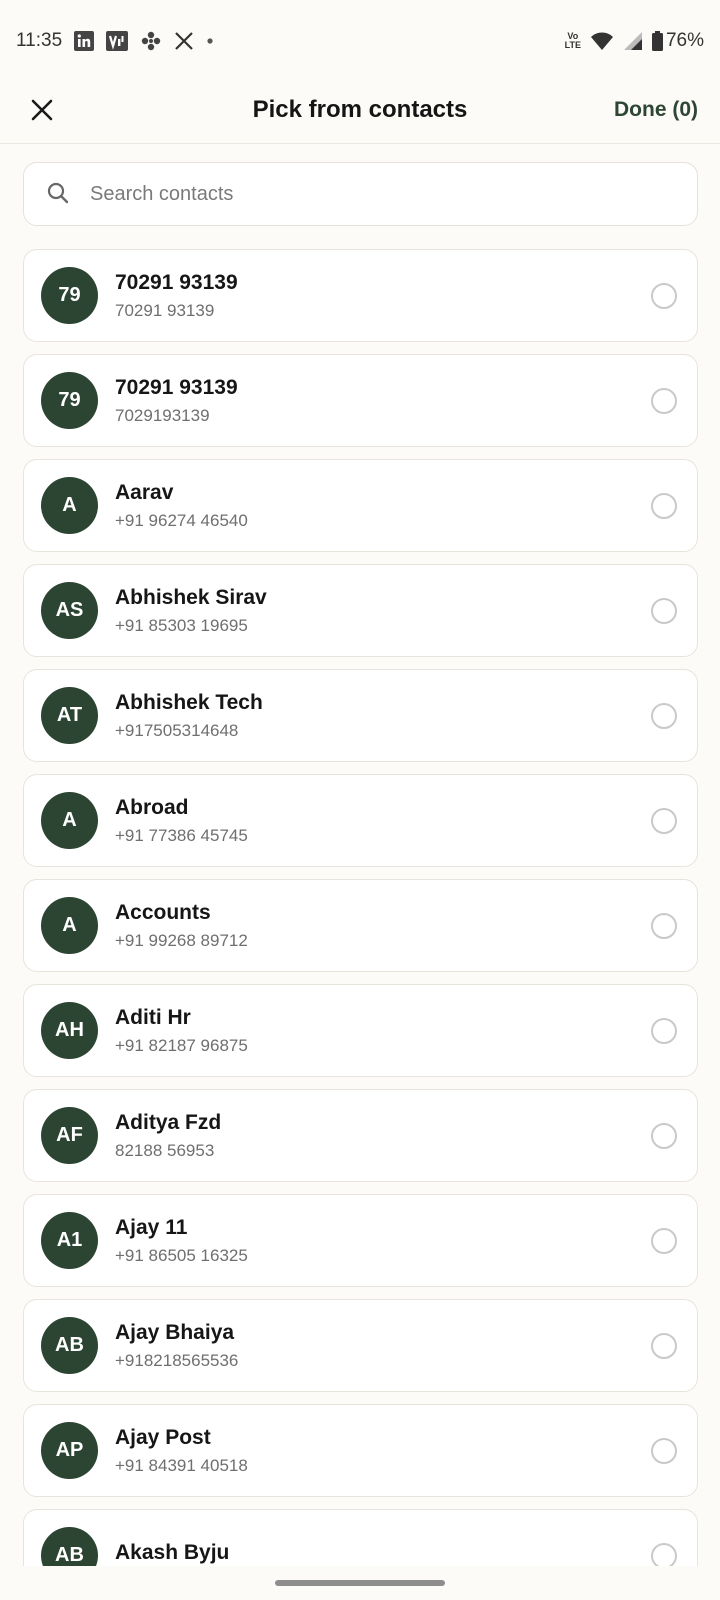 The image size is (720, 1600). What do you see at coordinates (360, 1135) in the screenshot?
I see `contact-item: AF Aditya Fzd 82188 56953` at bounding box center [360, 1135].